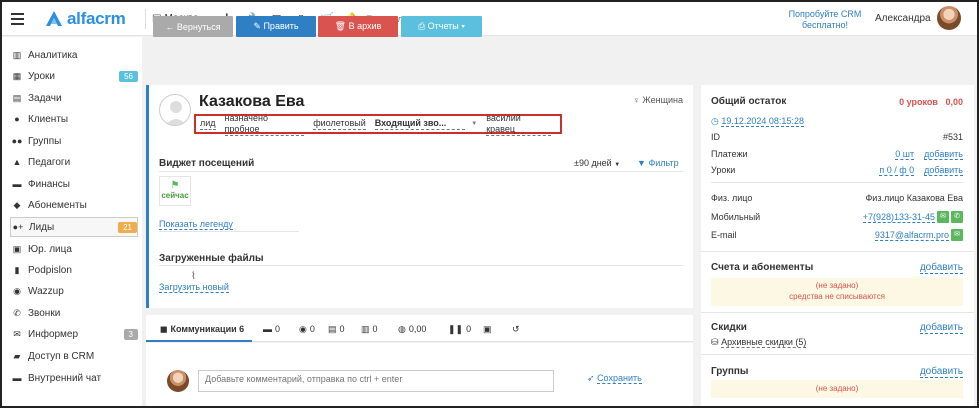  Describe the element at coordinates (17, 119) in the screenshot. I see `user-icon: ●` at that location.